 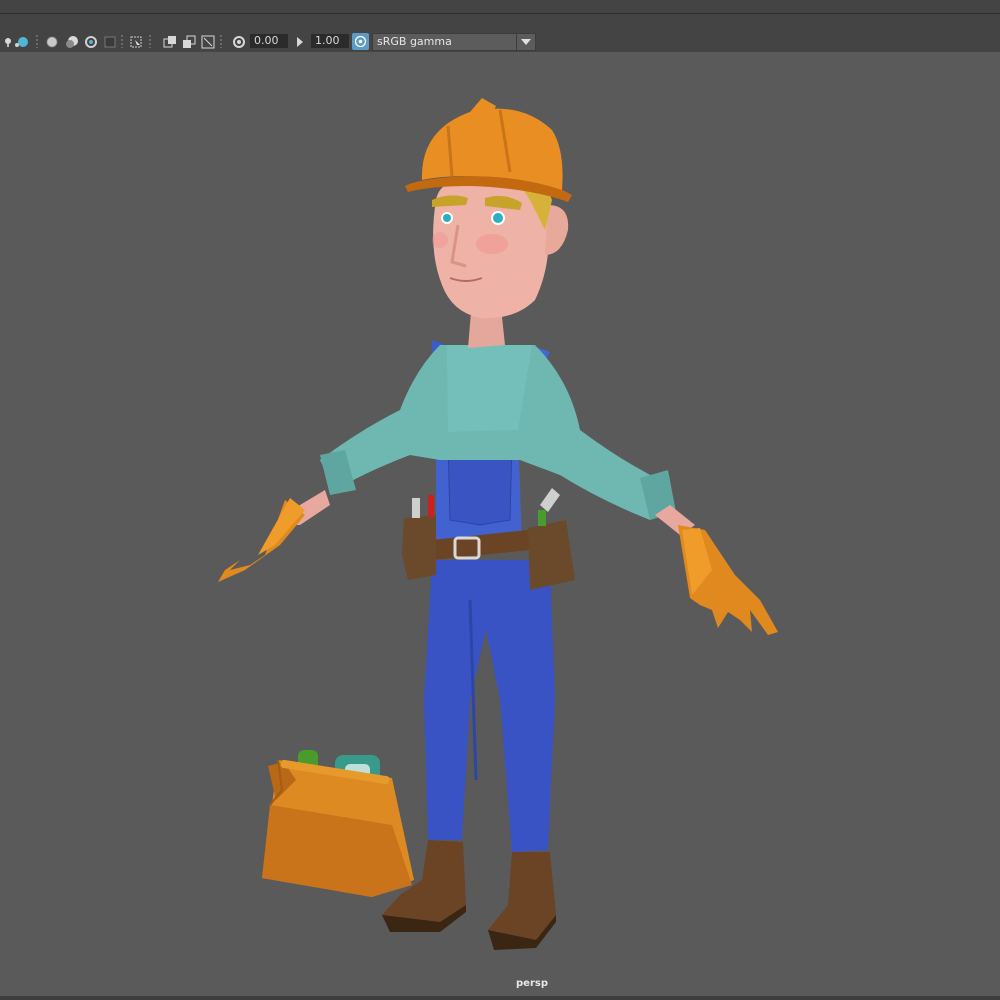 I want to click on head, so click(x=500, y=261).